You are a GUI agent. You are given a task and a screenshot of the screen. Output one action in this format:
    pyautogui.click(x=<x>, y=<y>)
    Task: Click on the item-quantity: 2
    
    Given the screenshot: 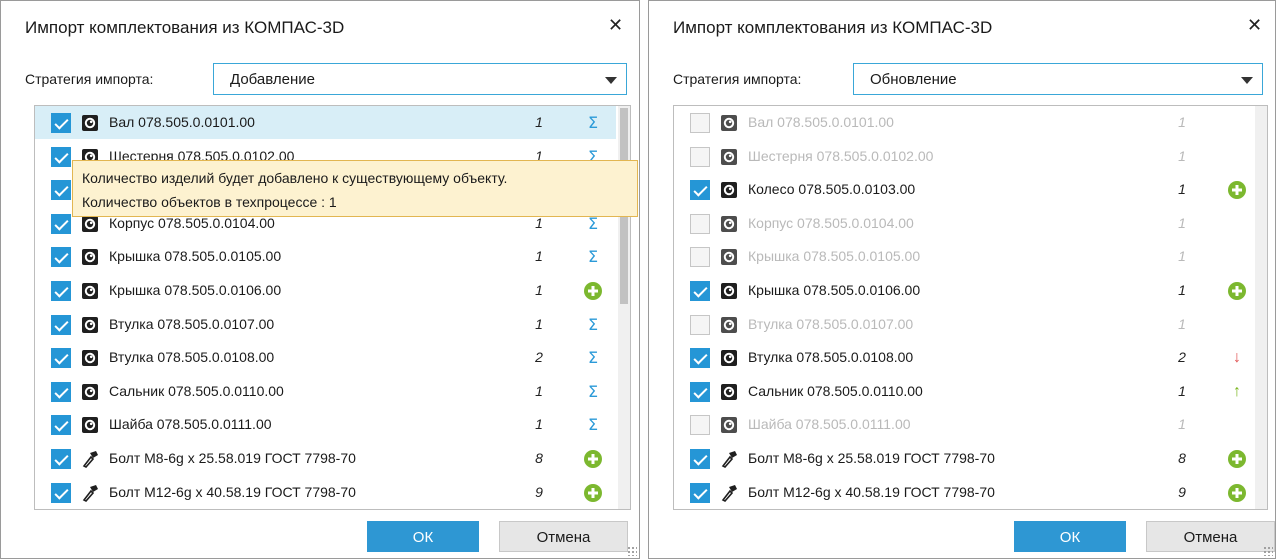 What is the action you would take?
    pyautogui.click(x=539, y=357)
    